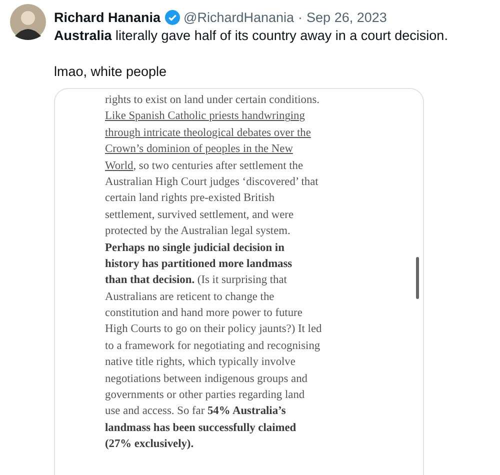 The width and height of the screenshot is (500, 475). I want to click on document-line: Like Spanish Catholic priests handwringing, so click(205, 116).